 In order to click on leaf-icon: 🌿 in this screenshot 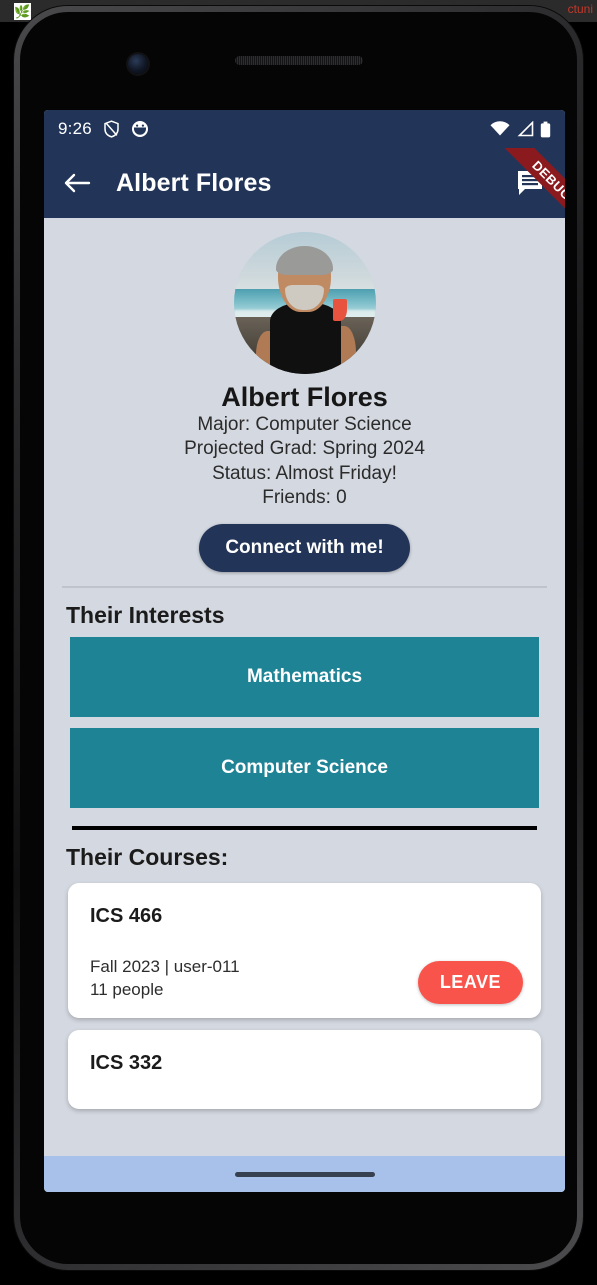, I will do `click(22, 11)`.